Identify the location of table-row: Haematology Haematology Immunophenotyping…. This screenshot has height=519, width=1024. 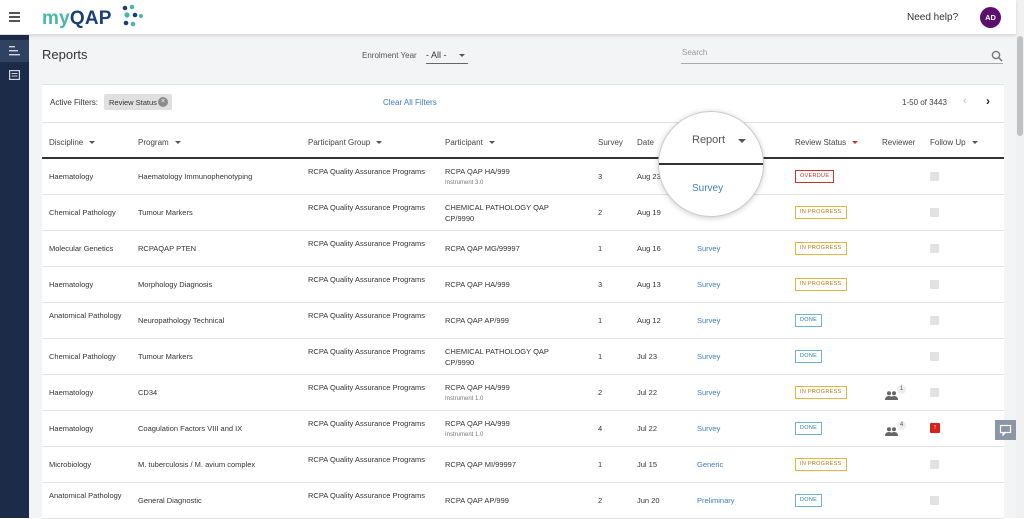
(523, 177).